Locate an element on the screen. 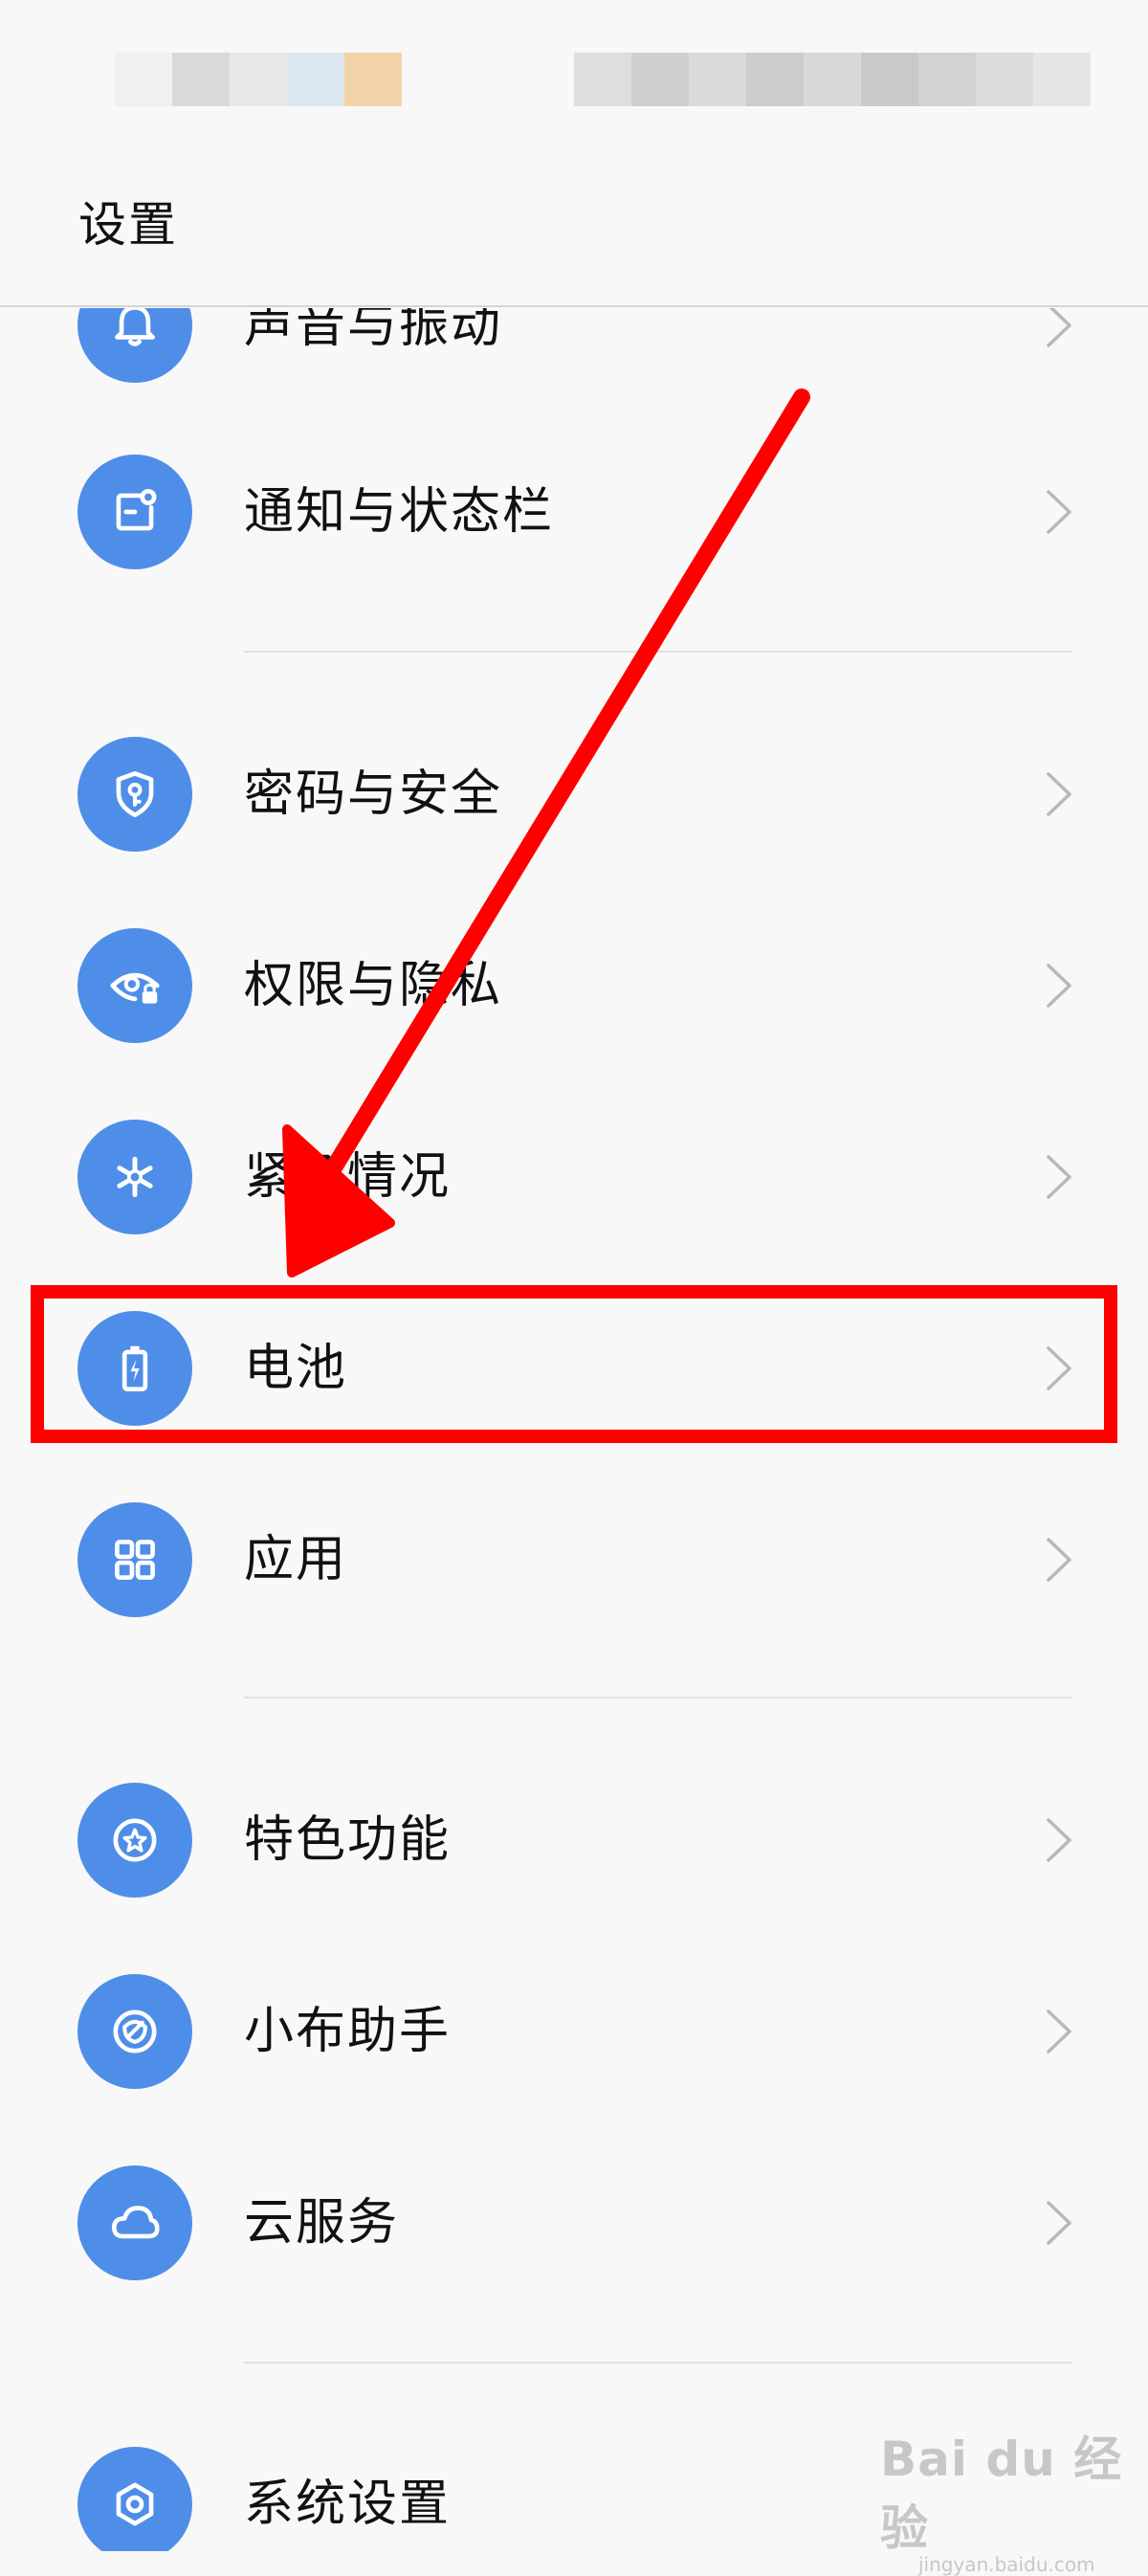 This screenshot has width=1148, height=2576. assistant-icon is located at coordinates (134, 2031).